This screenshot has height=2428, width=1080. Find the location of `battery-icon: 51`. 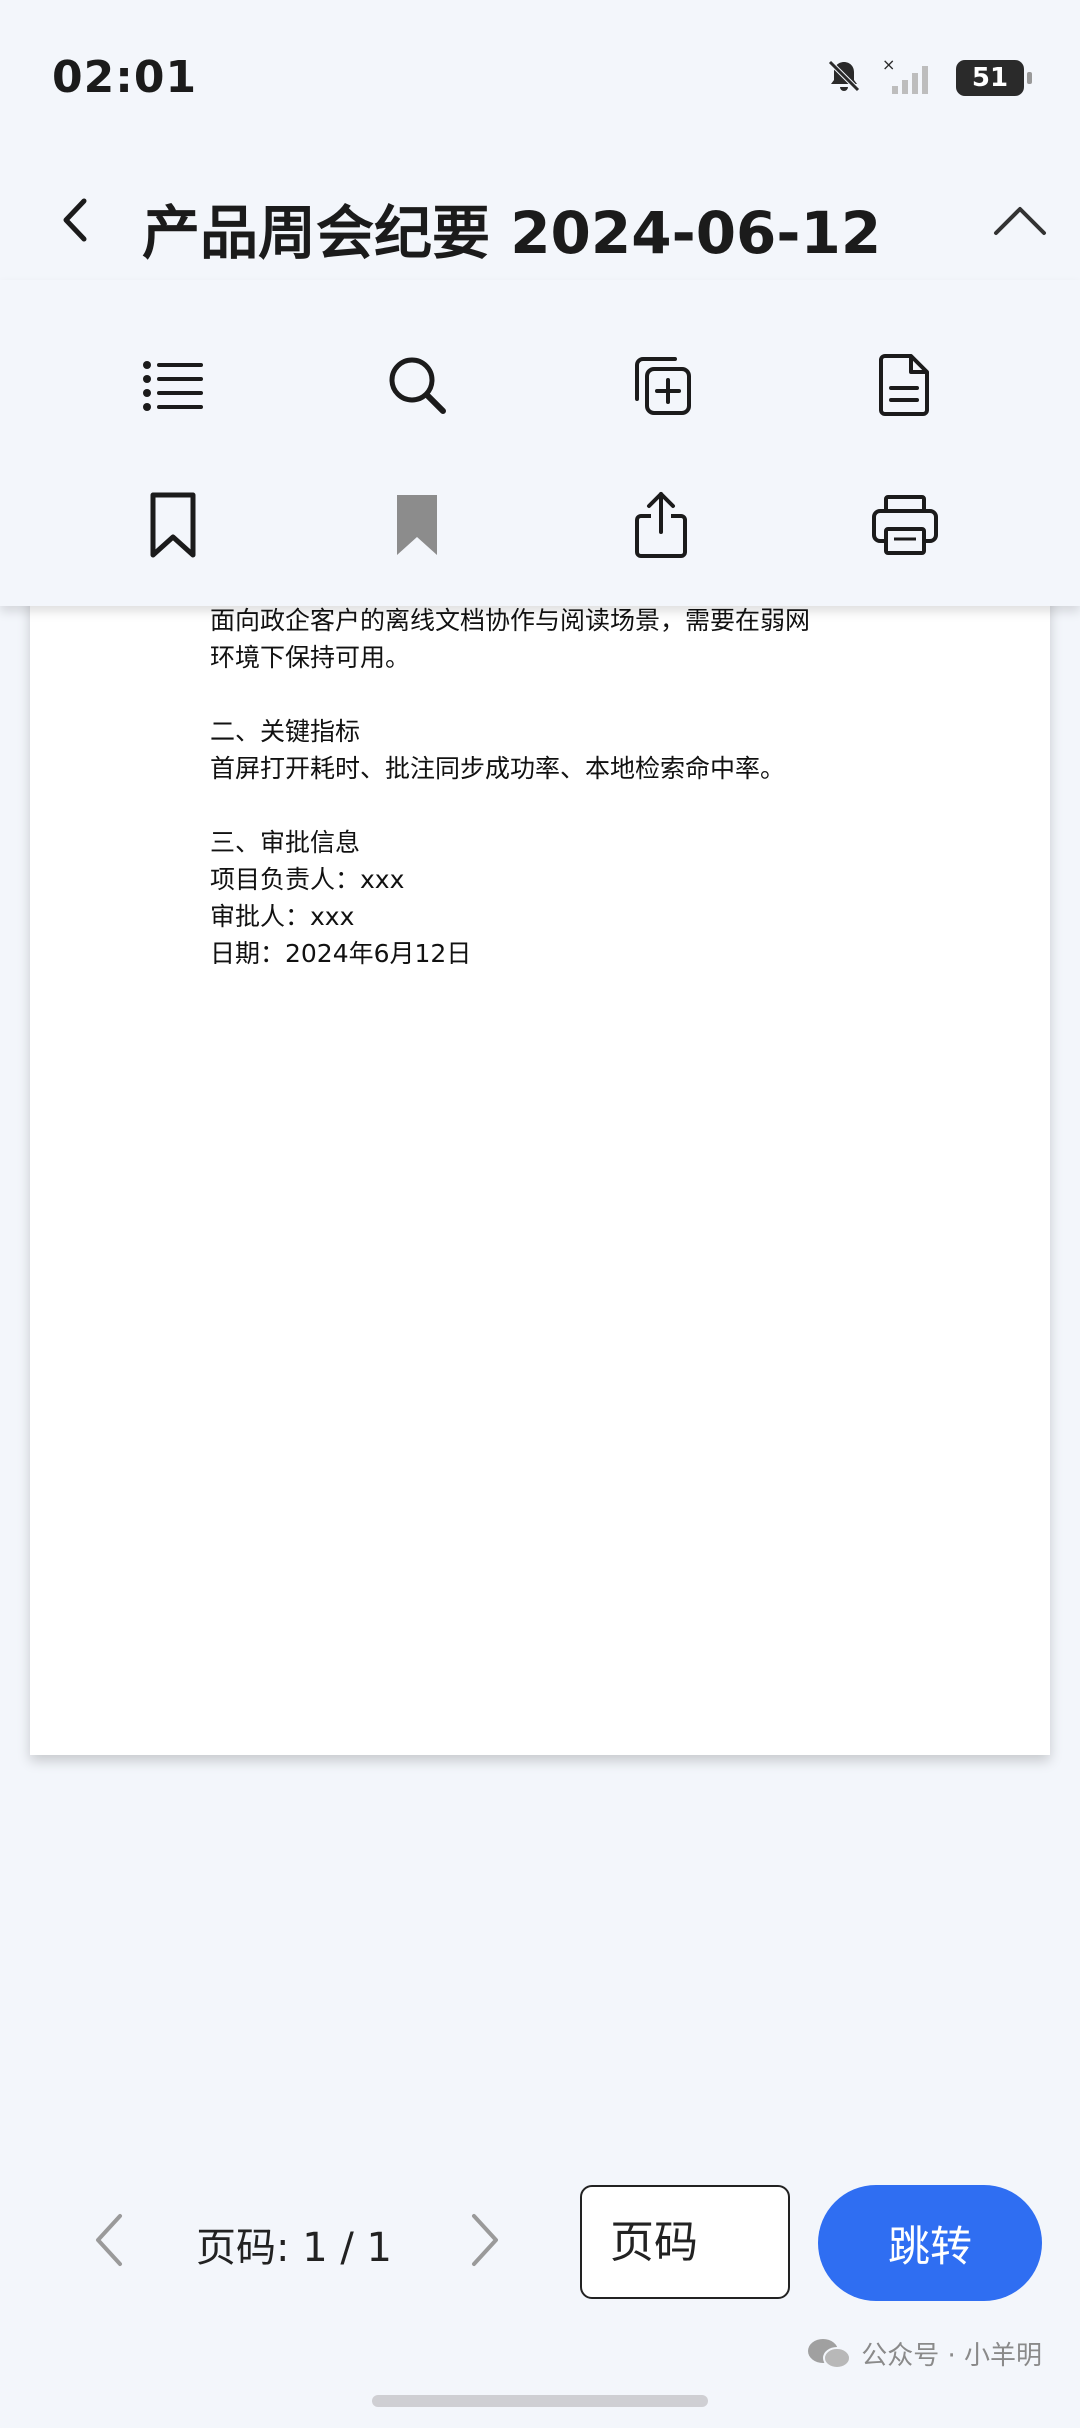

battery-icon: 51 is located at coordinates (994, 78).